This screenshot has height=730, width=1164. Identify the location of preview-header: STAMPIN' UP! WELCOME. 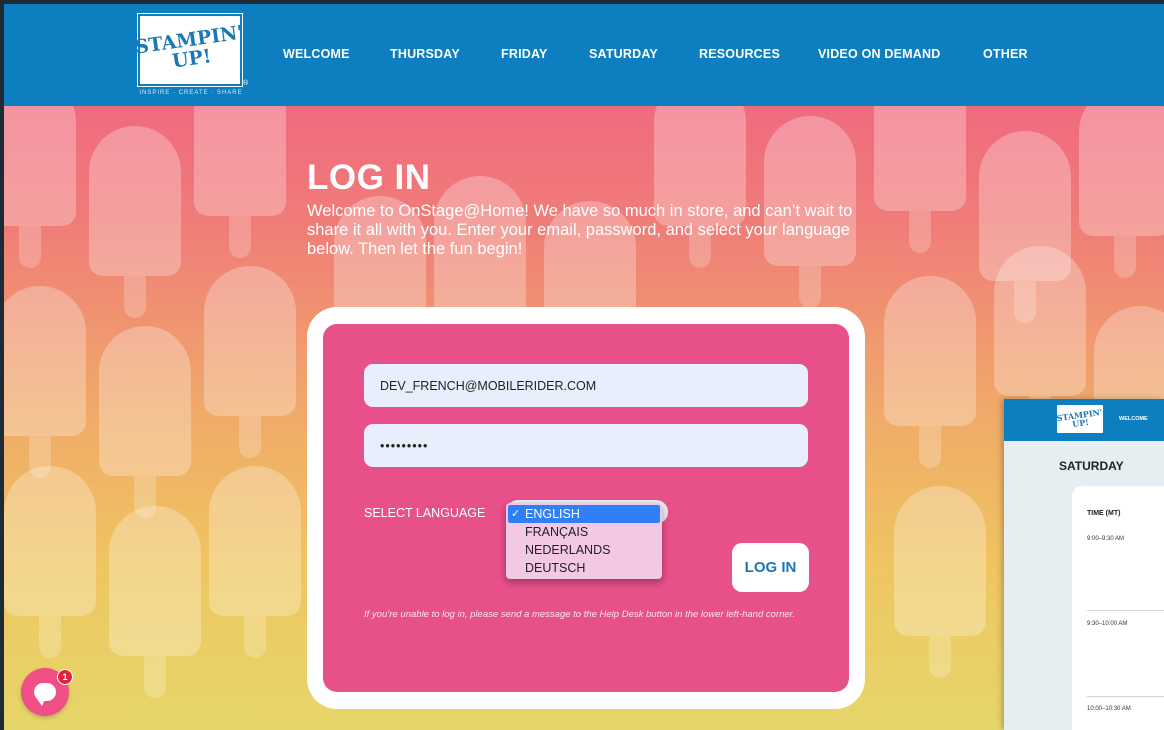
(1084, 420).